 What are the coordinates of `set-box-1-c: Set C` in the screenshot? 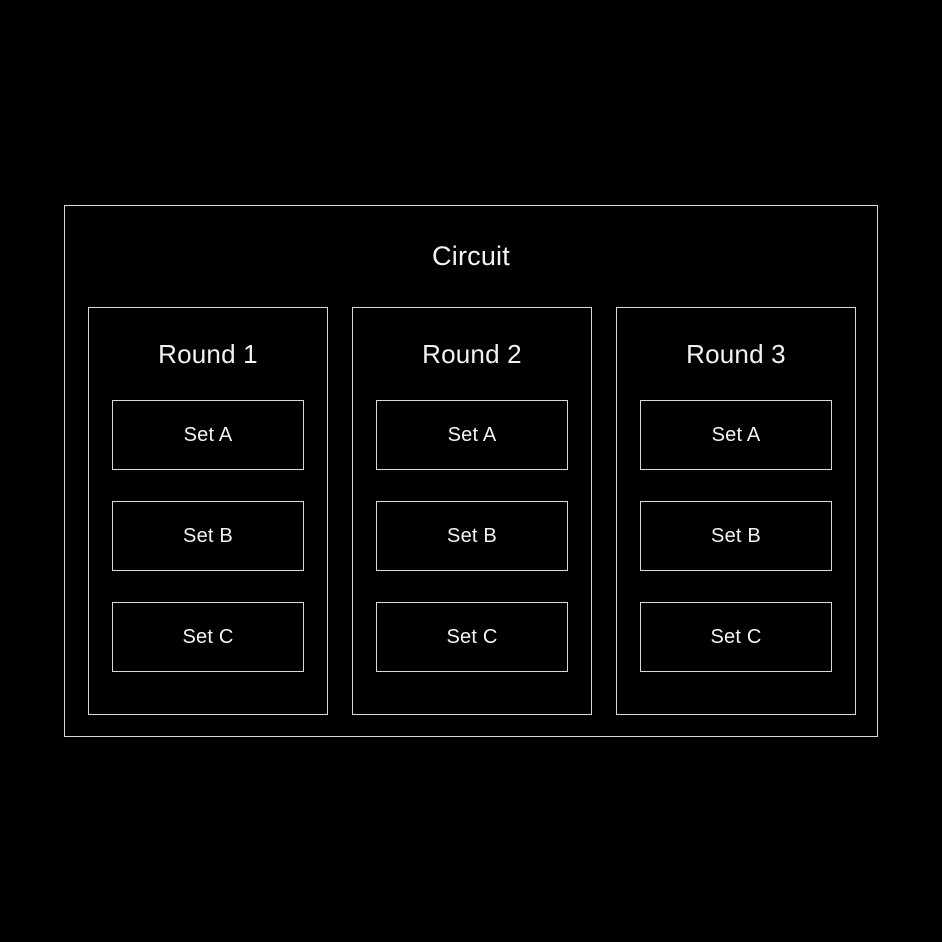 It's located at (208, 637).